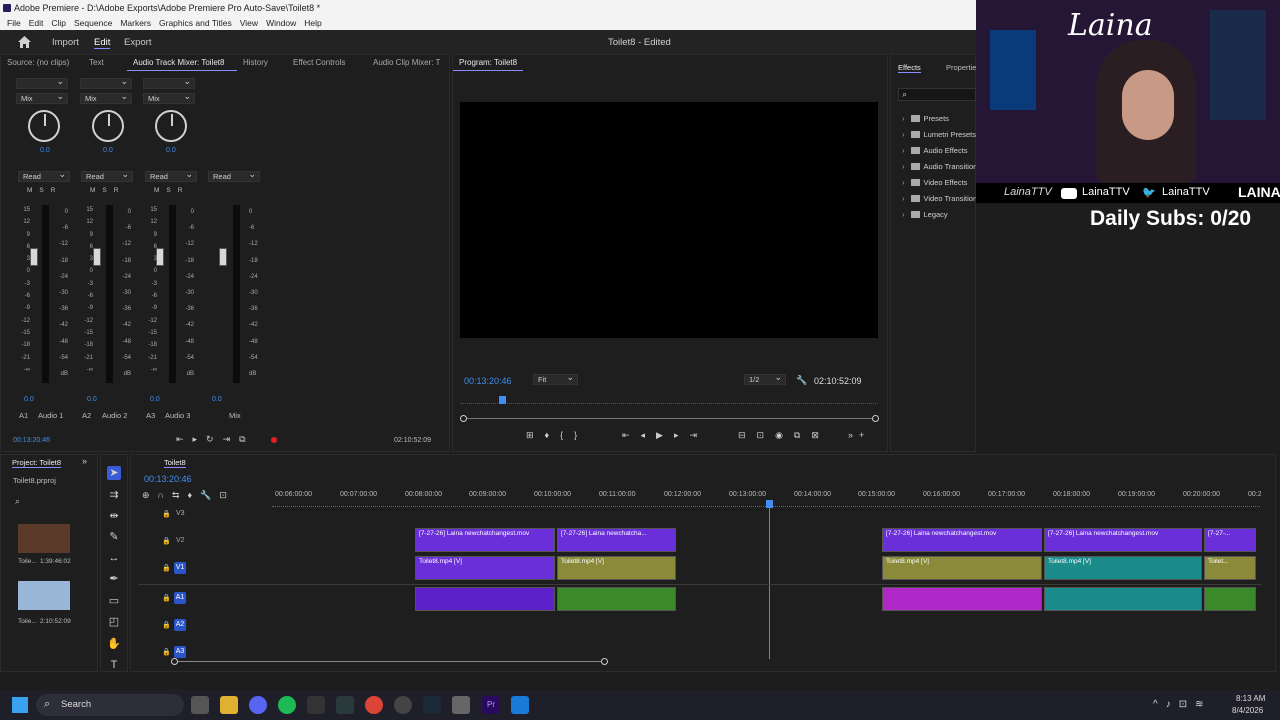 This screenshot has width=1280, height=720. I want to click on home-icon, so click(24, 42).